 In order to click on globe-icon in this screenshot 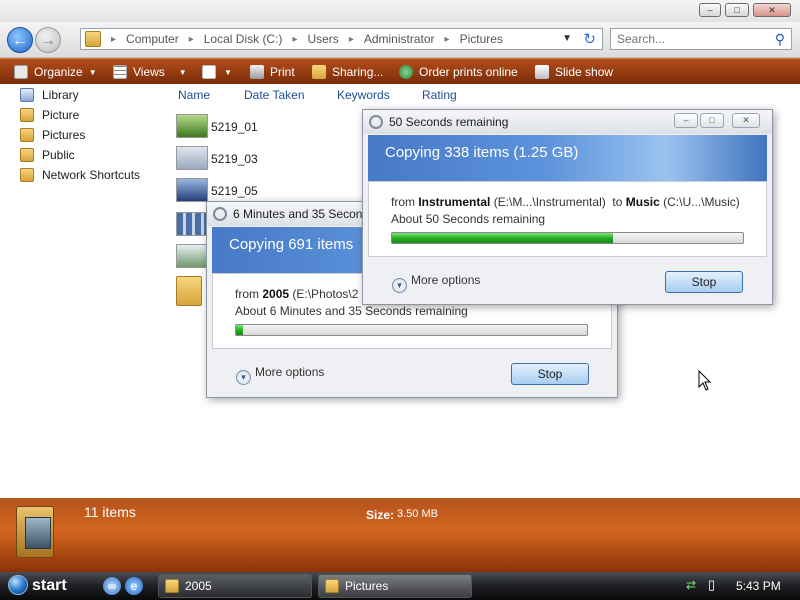, I will do `click(406, 72)`.